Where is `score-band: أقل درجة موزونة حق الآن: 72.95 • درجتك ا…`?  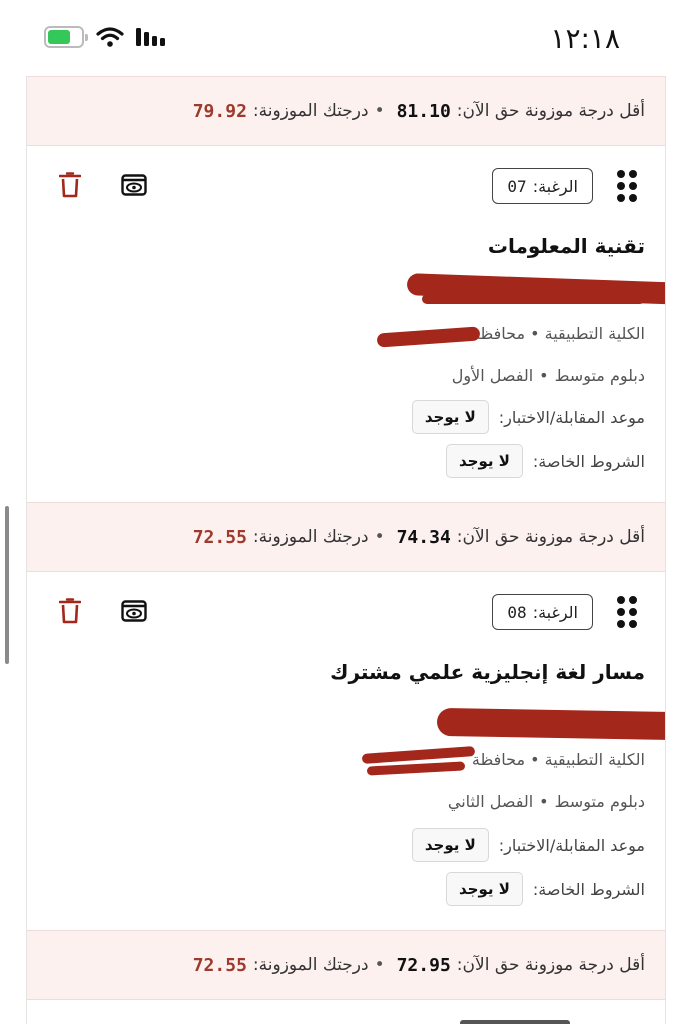 score-band: أقل درجة موزونة حق الآن: 72.95 • درجتك ا… is located at coordinates (346, 965).